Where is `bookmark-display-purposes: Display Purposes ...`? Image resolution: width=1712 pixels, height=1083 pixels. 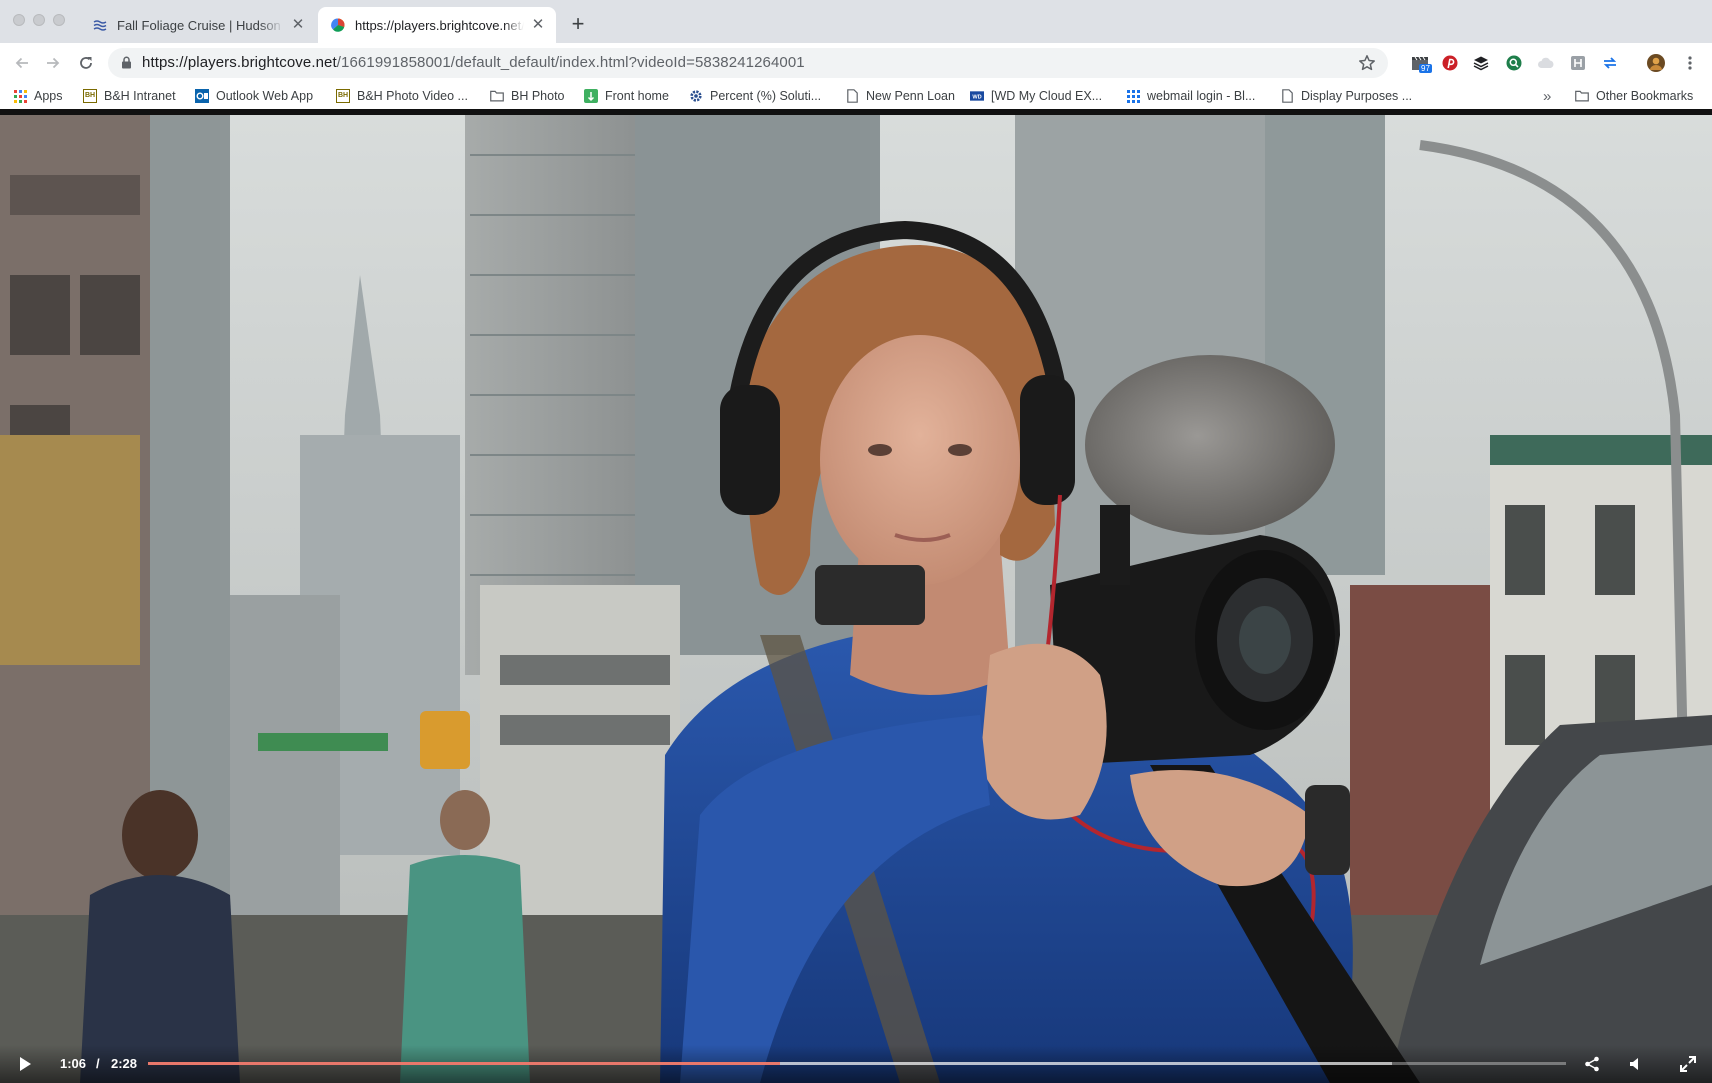 bookmark-display-purposes: Display Purposes ... is located at coordinates (1346, 96).